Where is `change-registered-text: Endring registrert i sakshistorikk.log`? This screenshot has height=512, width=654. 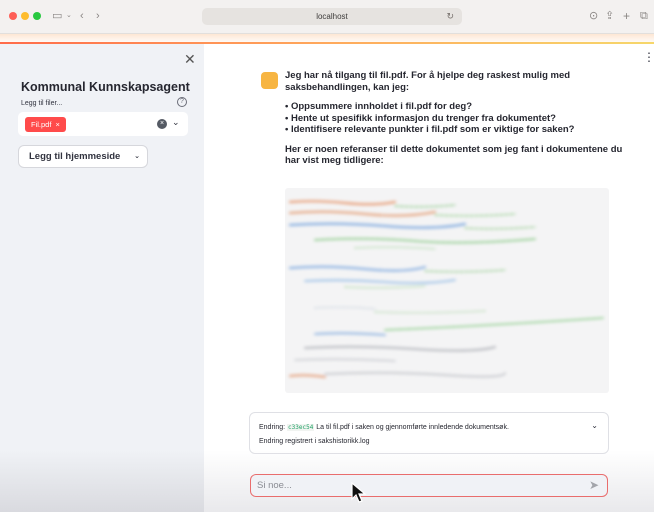 change-registered-text: Endring registrert i sakshistorikk.log is located at coordinates (314, 441).